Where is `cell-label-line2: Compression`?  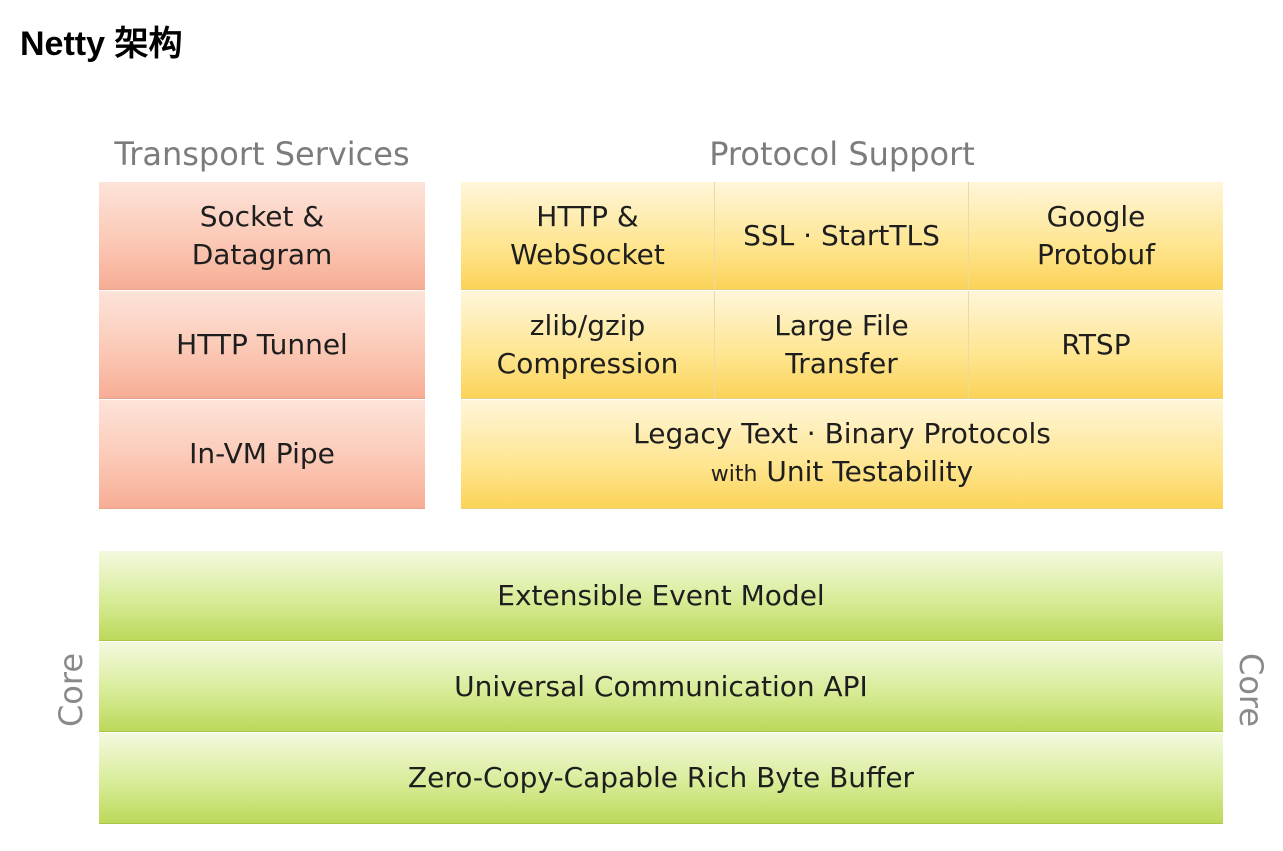
cell-label-line2: Compression is located at coordinates (587, 363).